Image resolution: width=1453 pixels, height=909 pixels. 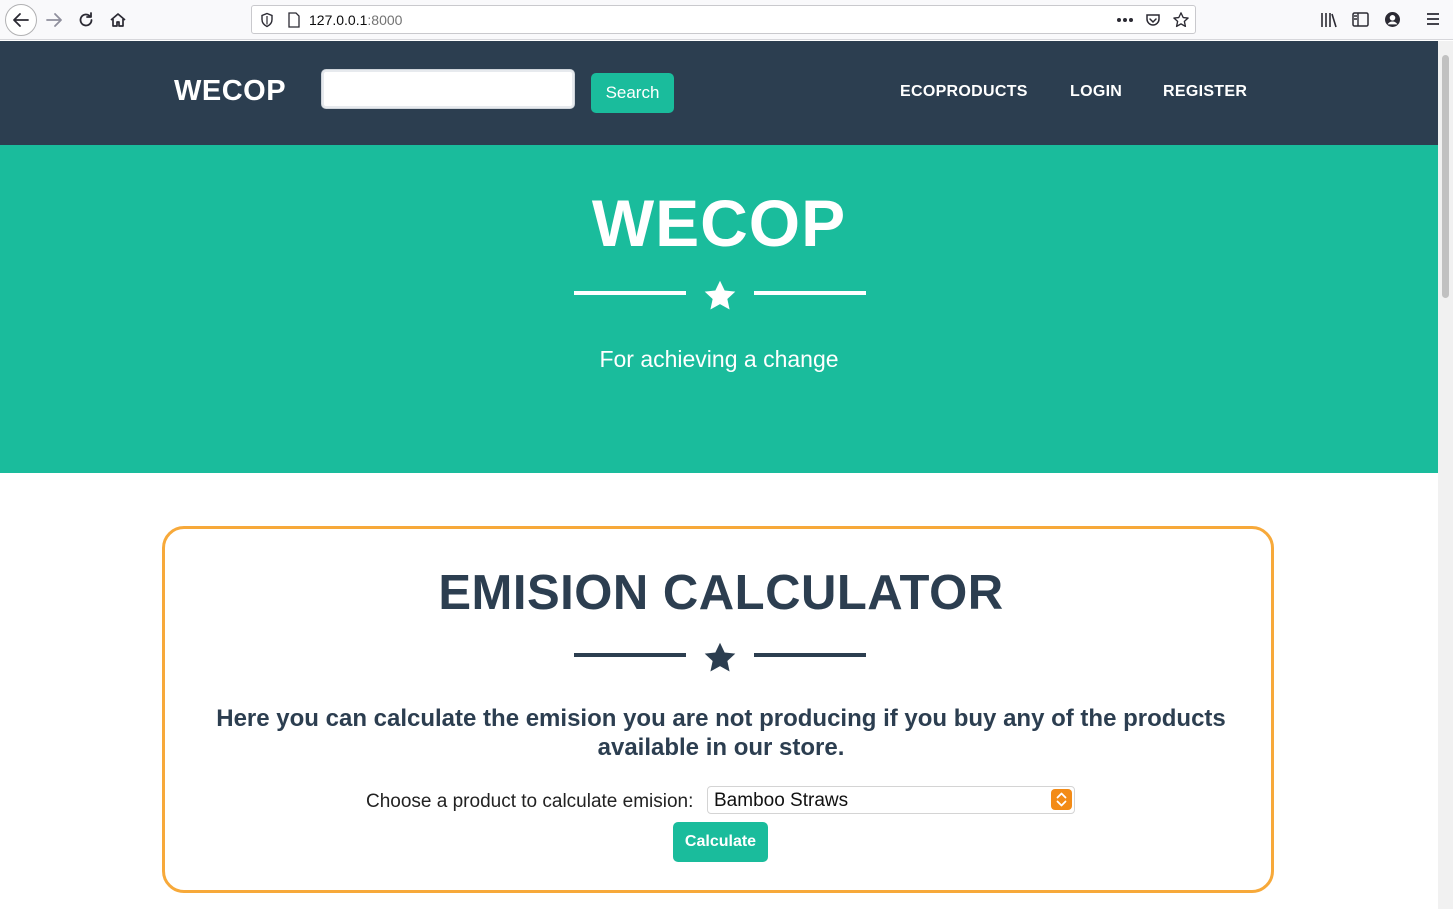 I want to click on back-icon, so click(x=21, y=20).